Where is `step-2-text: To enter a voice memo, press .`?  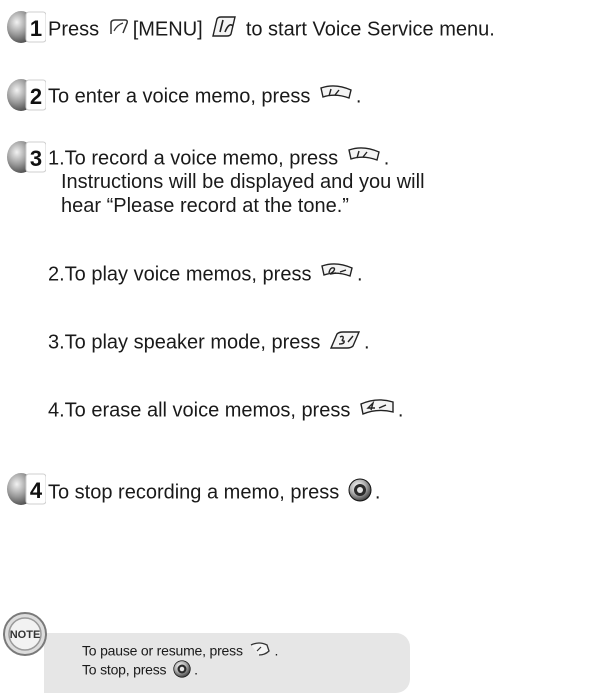 step-2-text: To enter a voice memo, press . is located at coordinates (204, 97).